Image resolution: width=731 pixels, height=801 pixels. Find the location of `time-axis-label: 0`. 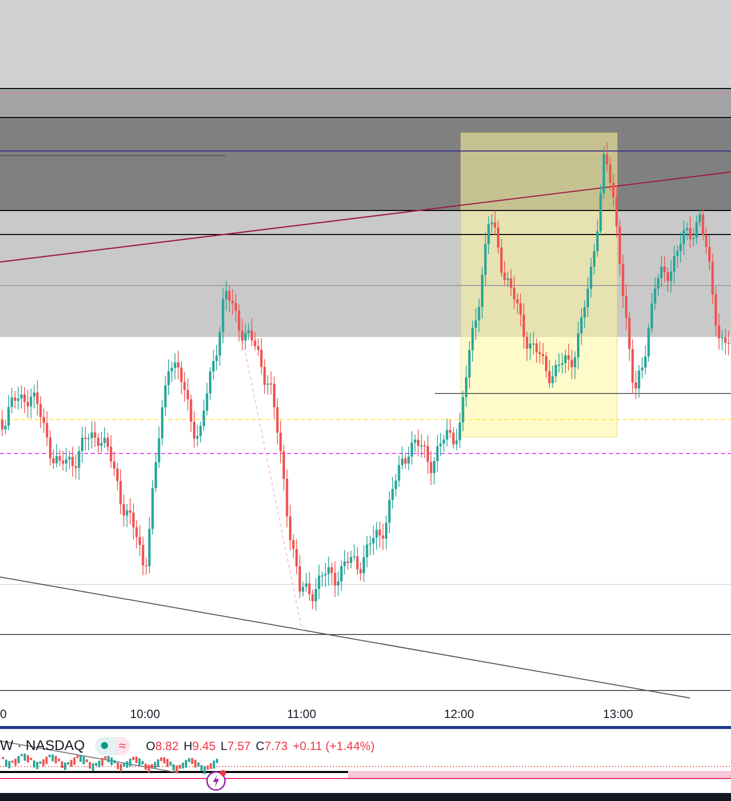

time-axis-label: 0 is located at coordinates (3, 714).